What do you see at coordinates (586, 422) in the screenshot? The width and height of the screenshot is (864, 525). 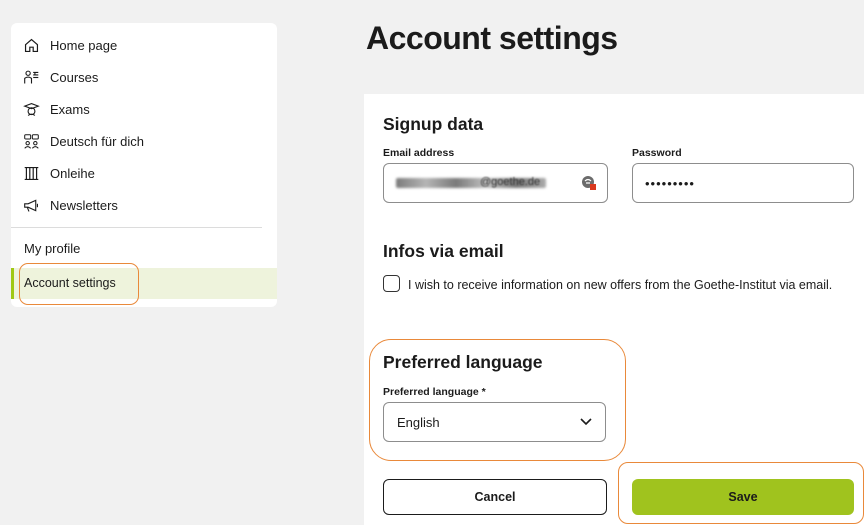 I see `chevron-down-icon` at bounding box center [586, 422].